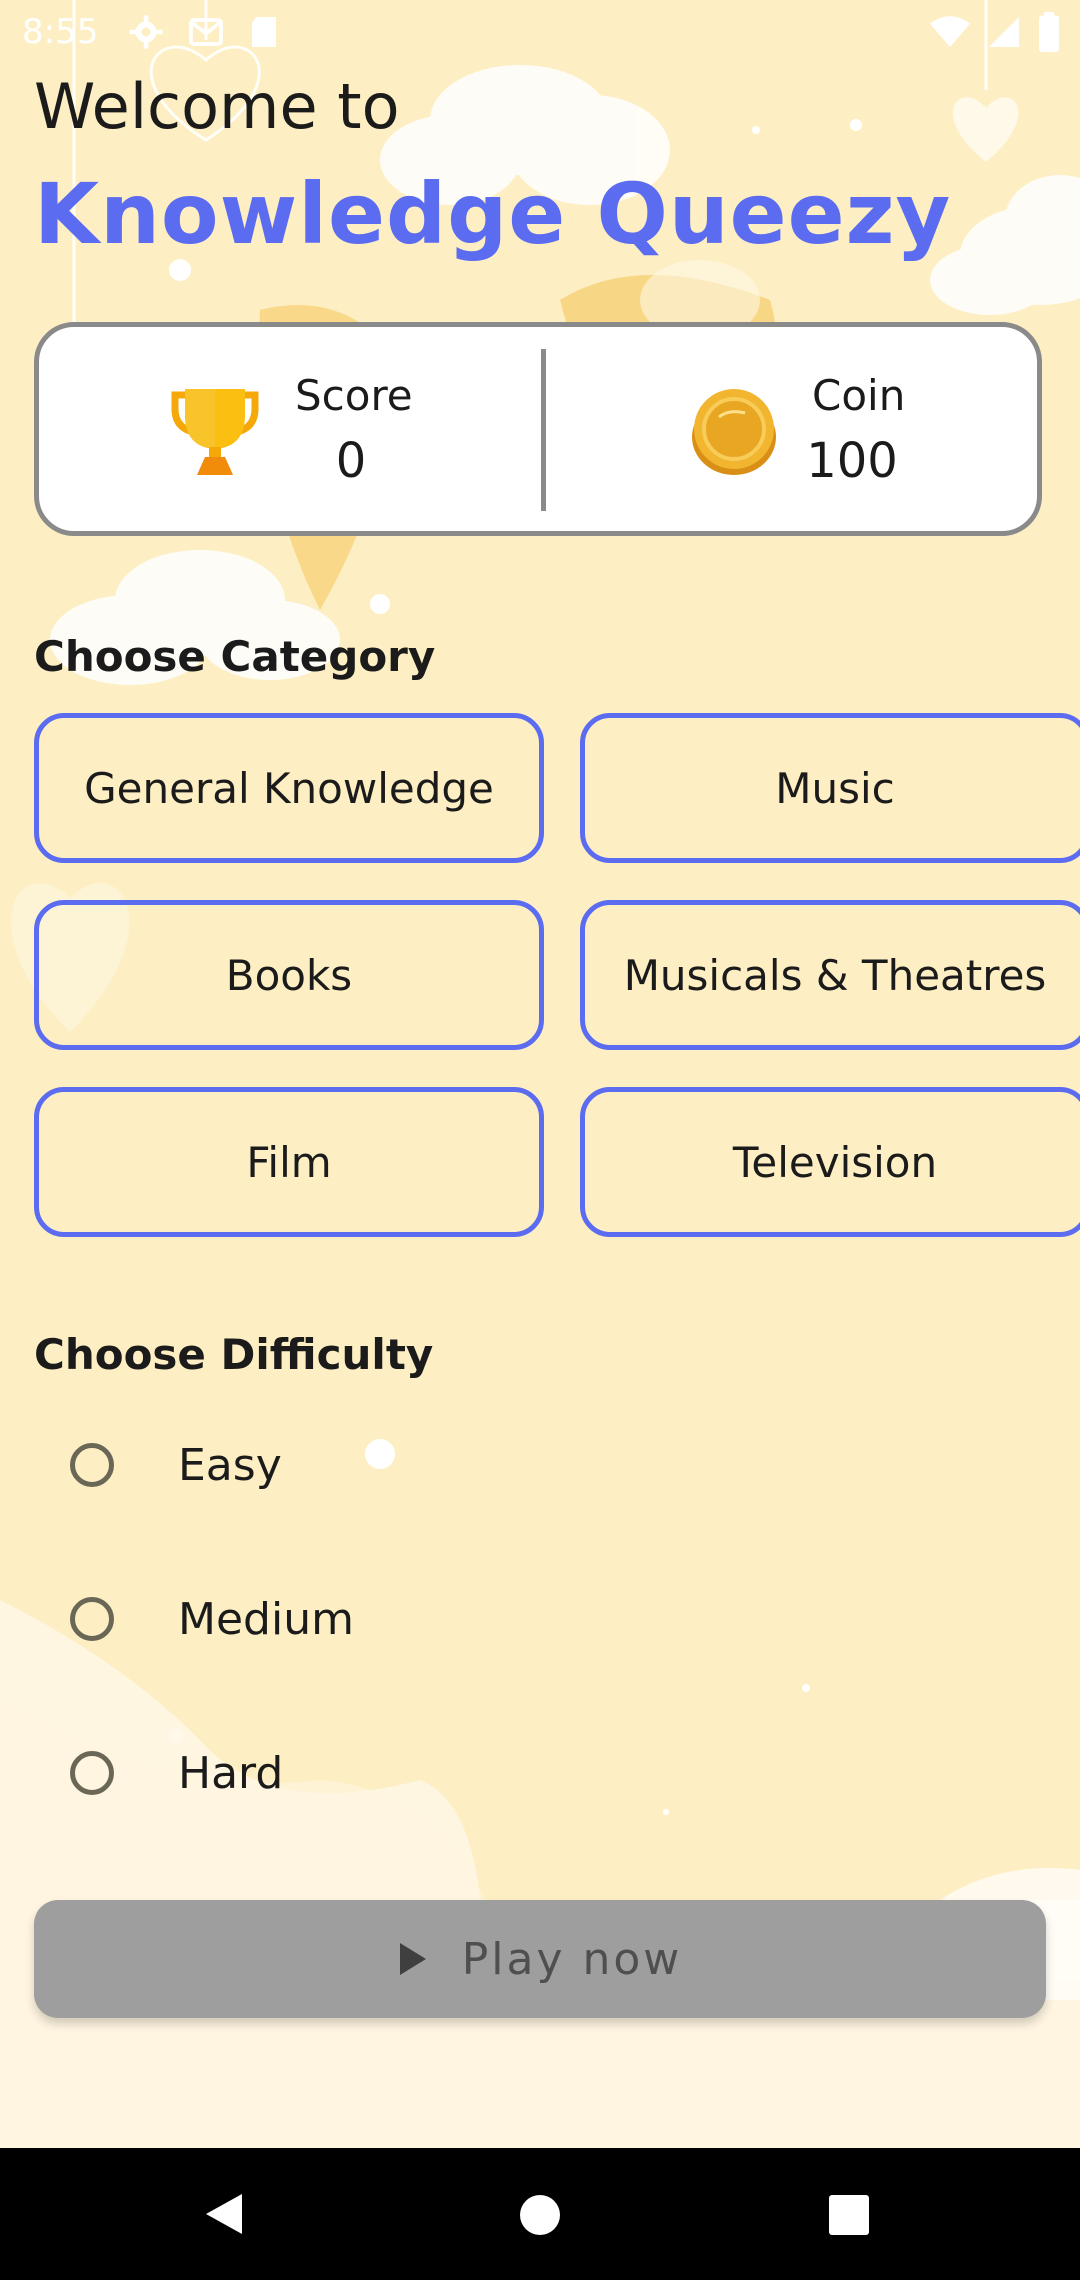 This screenshot has height=2280, width=1080. What do you see at coordinates (176, 1773) in the screenshot?
I see `difficulty-option-hard: Hard` at bounding box center [176, 1773].